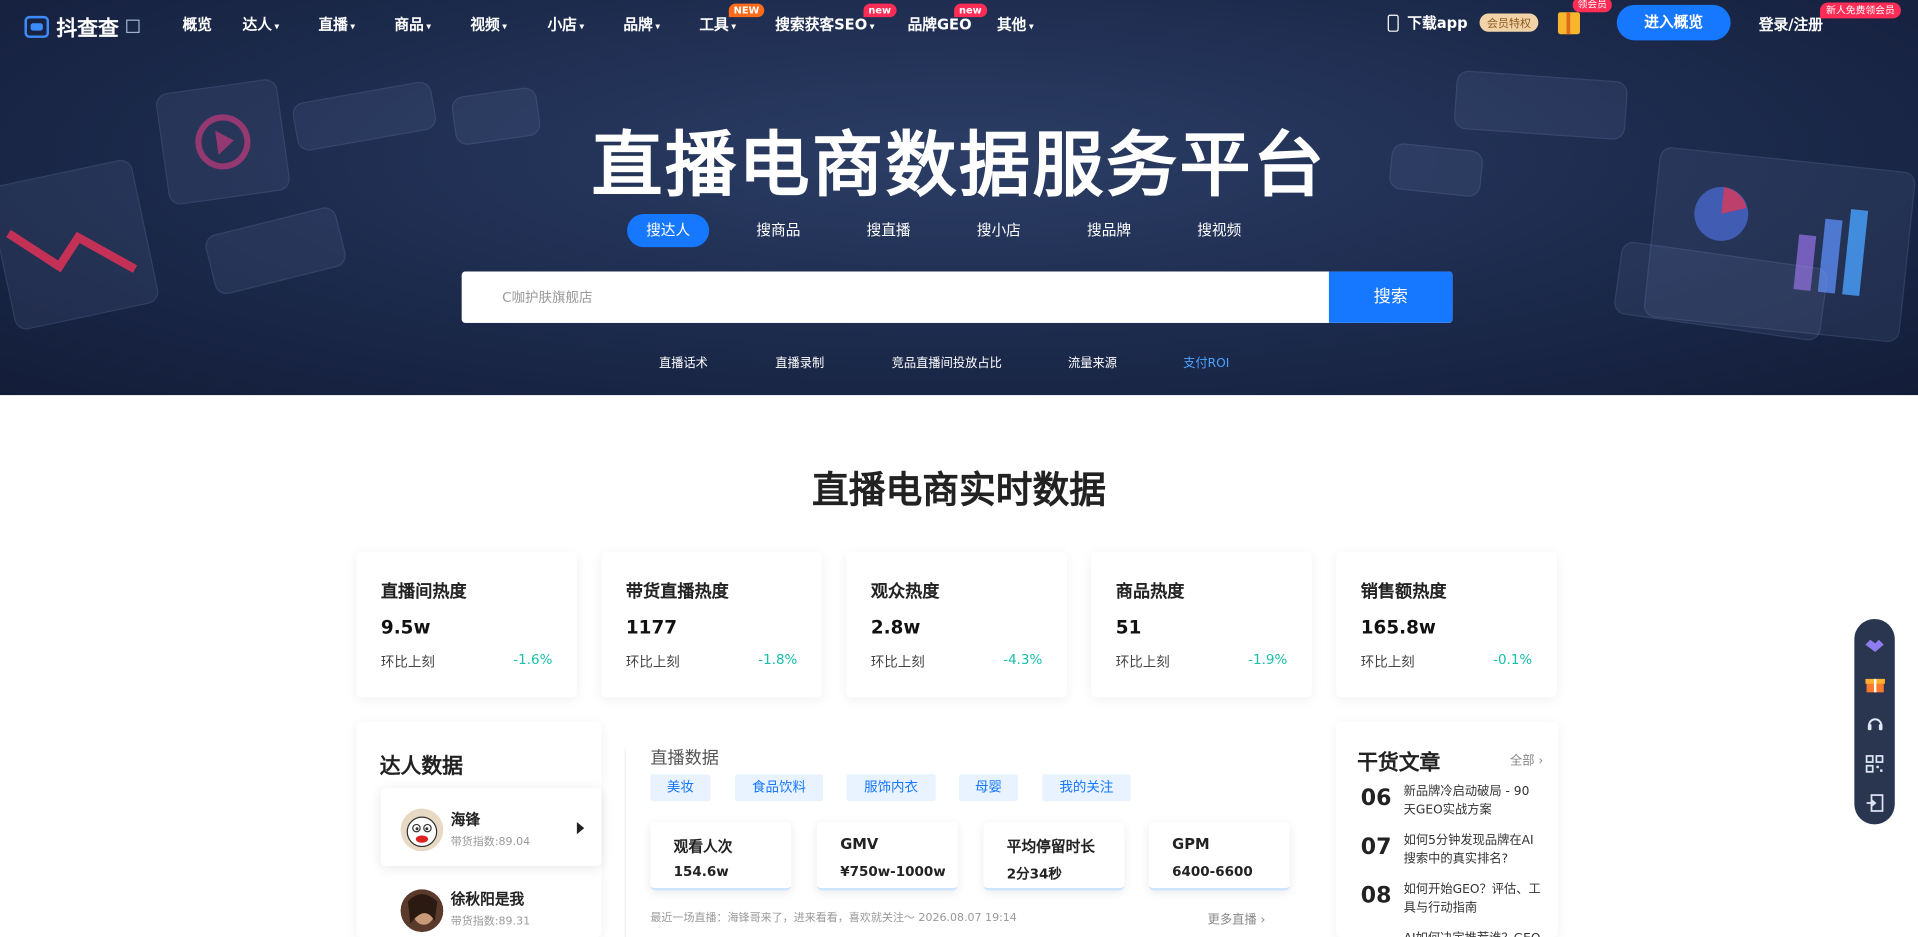 Image resolution: width=1918 pixels, height=937 pixels. What do you see at coordinates (1191, 844) in the screenshot?
I see `metric-title: GPM` at bounding box center [1191, 844].